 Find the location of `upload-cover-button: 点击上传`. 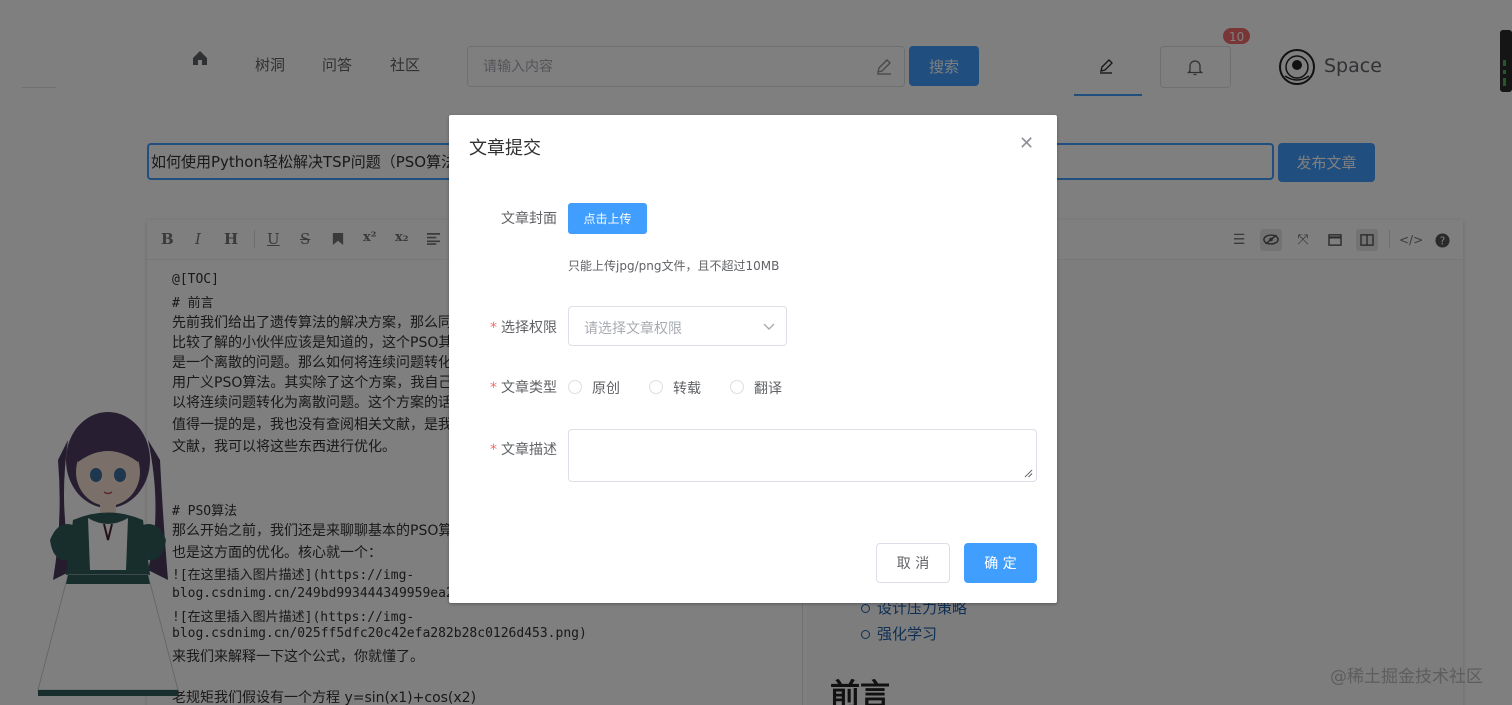

upload-cover-button: 点击上传 is located at coordinates (607, 218).